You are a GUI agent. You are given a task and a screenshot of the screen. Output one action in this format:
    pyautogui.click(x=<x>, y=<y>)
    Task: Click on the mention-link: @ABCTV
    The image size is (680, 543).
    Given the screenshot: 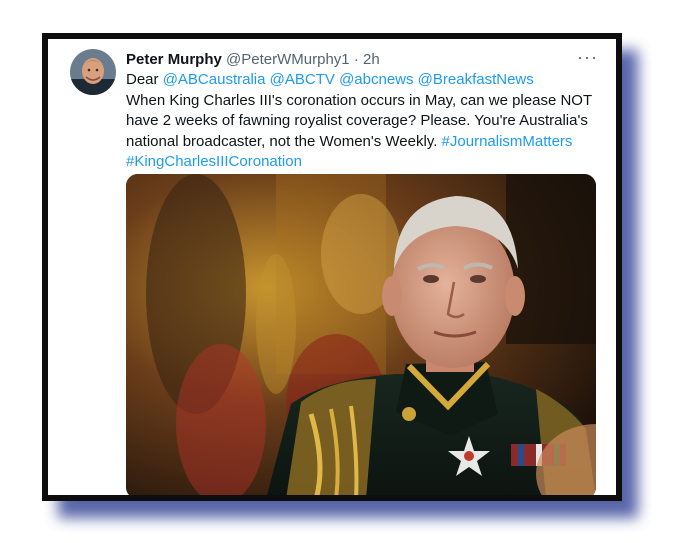 What is the action you would take?
    pyautogui.click(x=302, y=79)
    